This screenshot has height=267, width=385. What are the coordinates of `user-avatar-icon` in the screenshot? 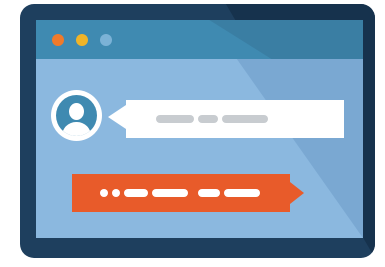 It's located at (76, 115).